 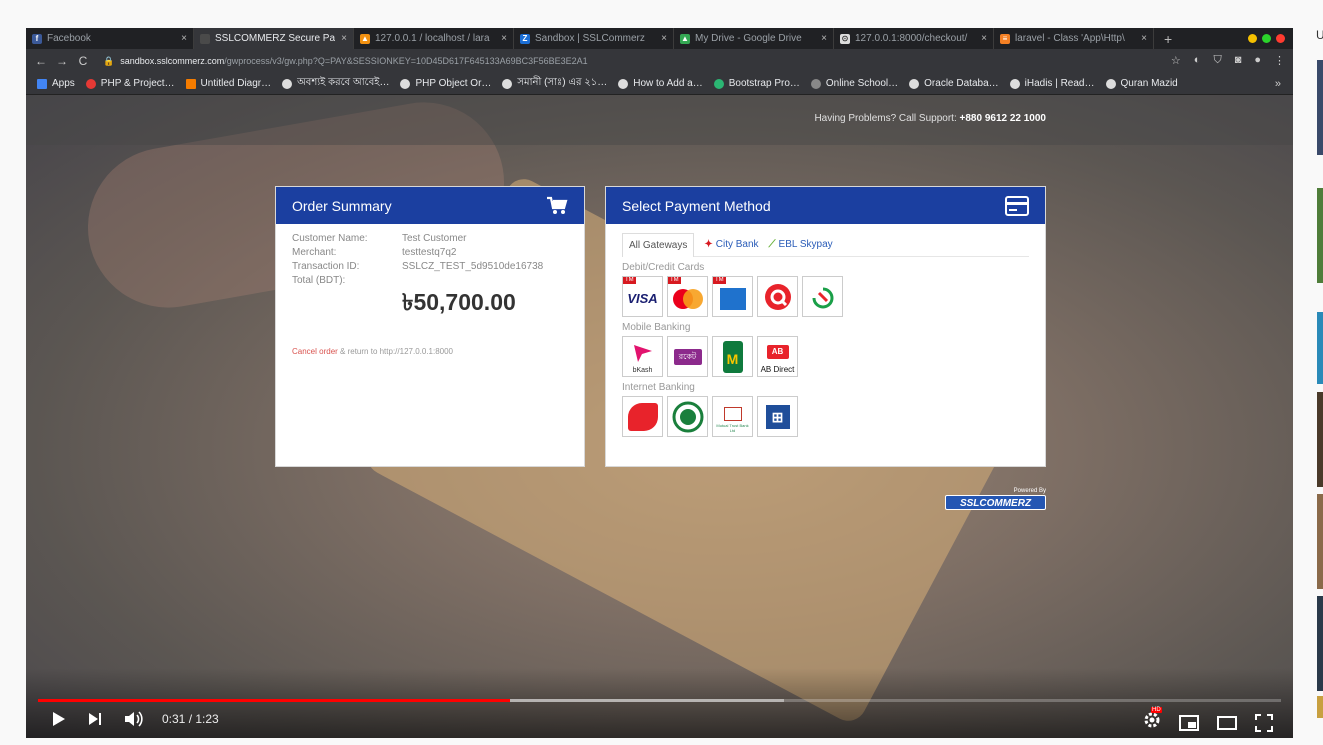 What do you see at coordinates (95, 719) in the screenshot?
I see `next-icon` at bounding box center [95, 719].